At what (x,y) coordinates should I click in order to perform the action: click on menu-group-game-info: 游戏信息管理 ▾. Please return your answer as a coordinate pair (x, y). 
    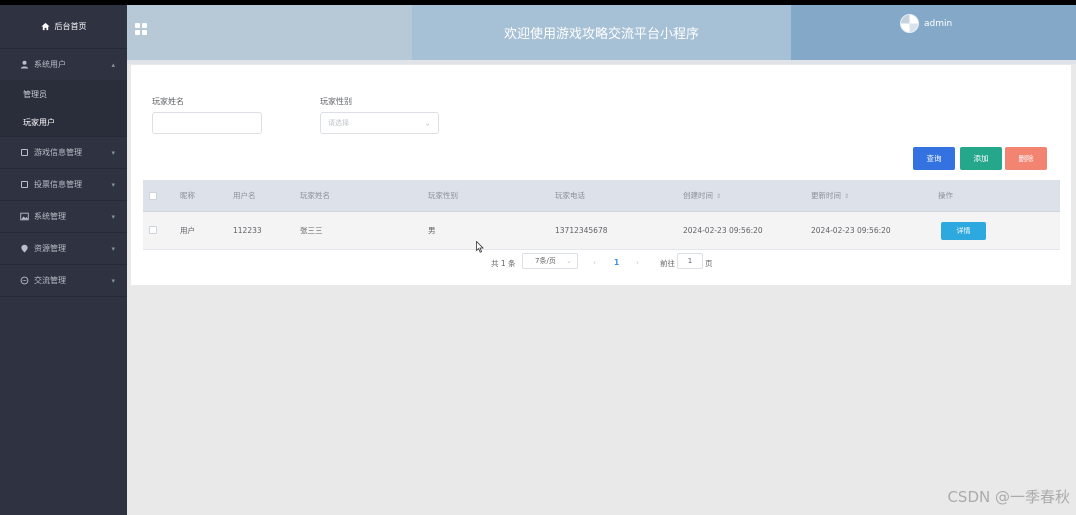
    Looking at the image, I should click on (63, 153).